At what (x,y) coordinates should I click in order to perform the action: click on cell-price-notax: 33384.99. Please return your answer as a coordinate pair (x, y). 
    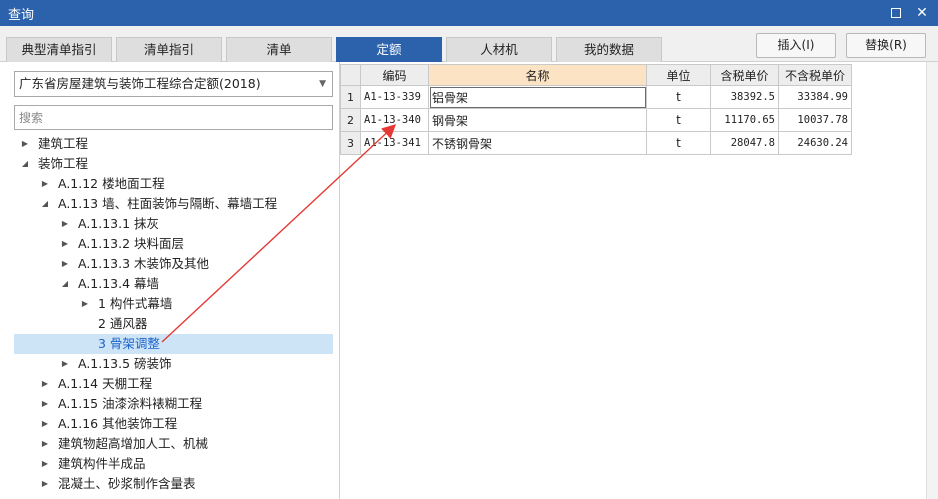
    Looking at the image, I should click on (815, 97).